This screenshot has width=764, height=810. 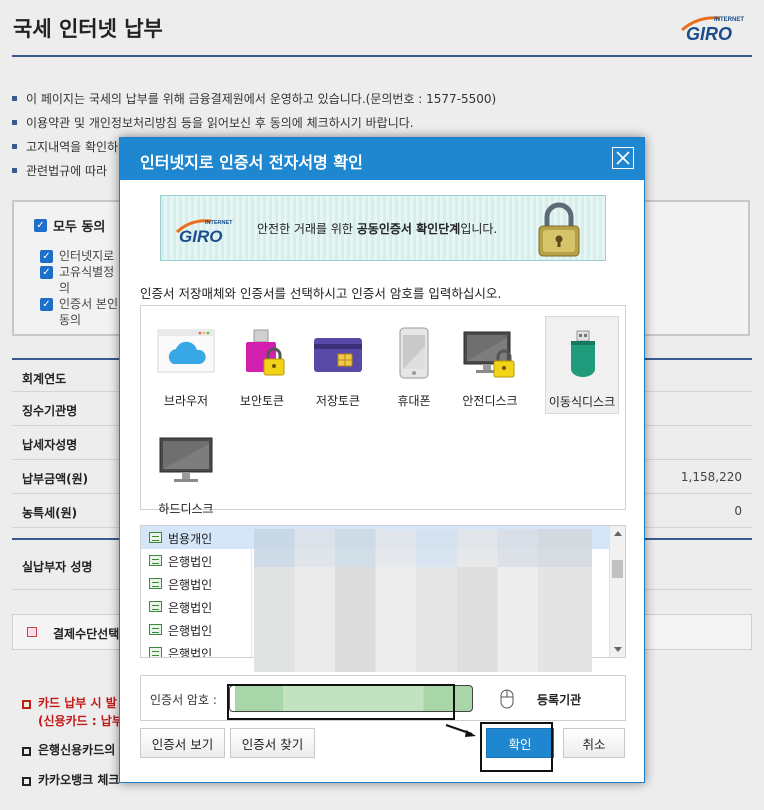 I want to click on agree-all-checkbox: ✓ 모두 동의, so click(x=69, y=225).